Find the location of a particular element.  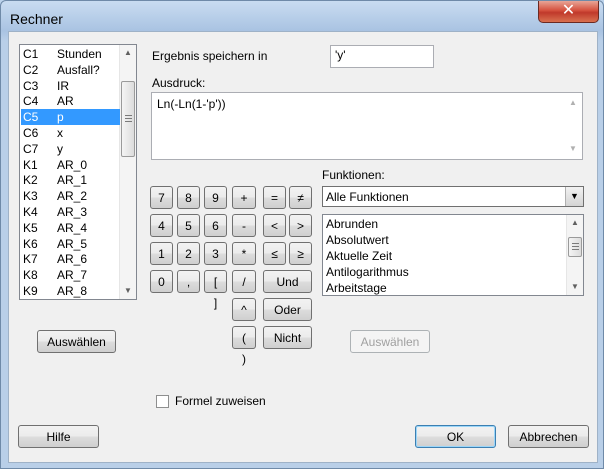

store-result-input: 'y' is located at coordinates (382, 56).